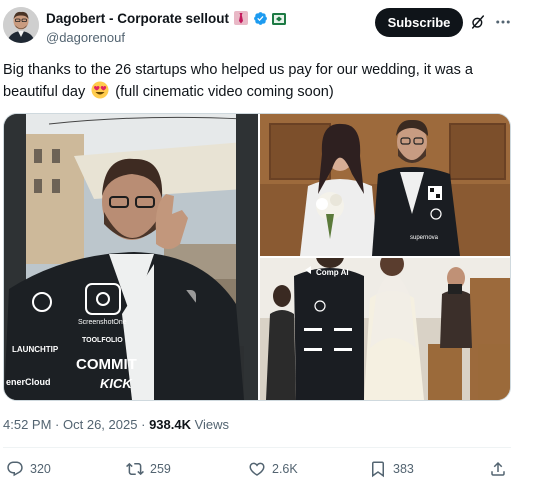  I want to click on verified-badge-icon, so click(260, 18).